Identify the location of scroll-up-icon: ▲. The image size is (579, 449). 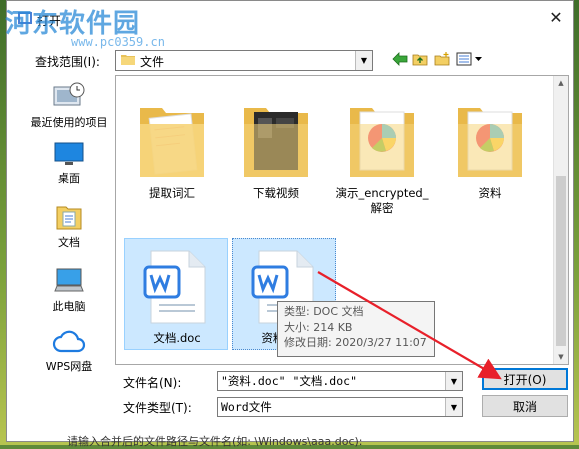
(561, 83).